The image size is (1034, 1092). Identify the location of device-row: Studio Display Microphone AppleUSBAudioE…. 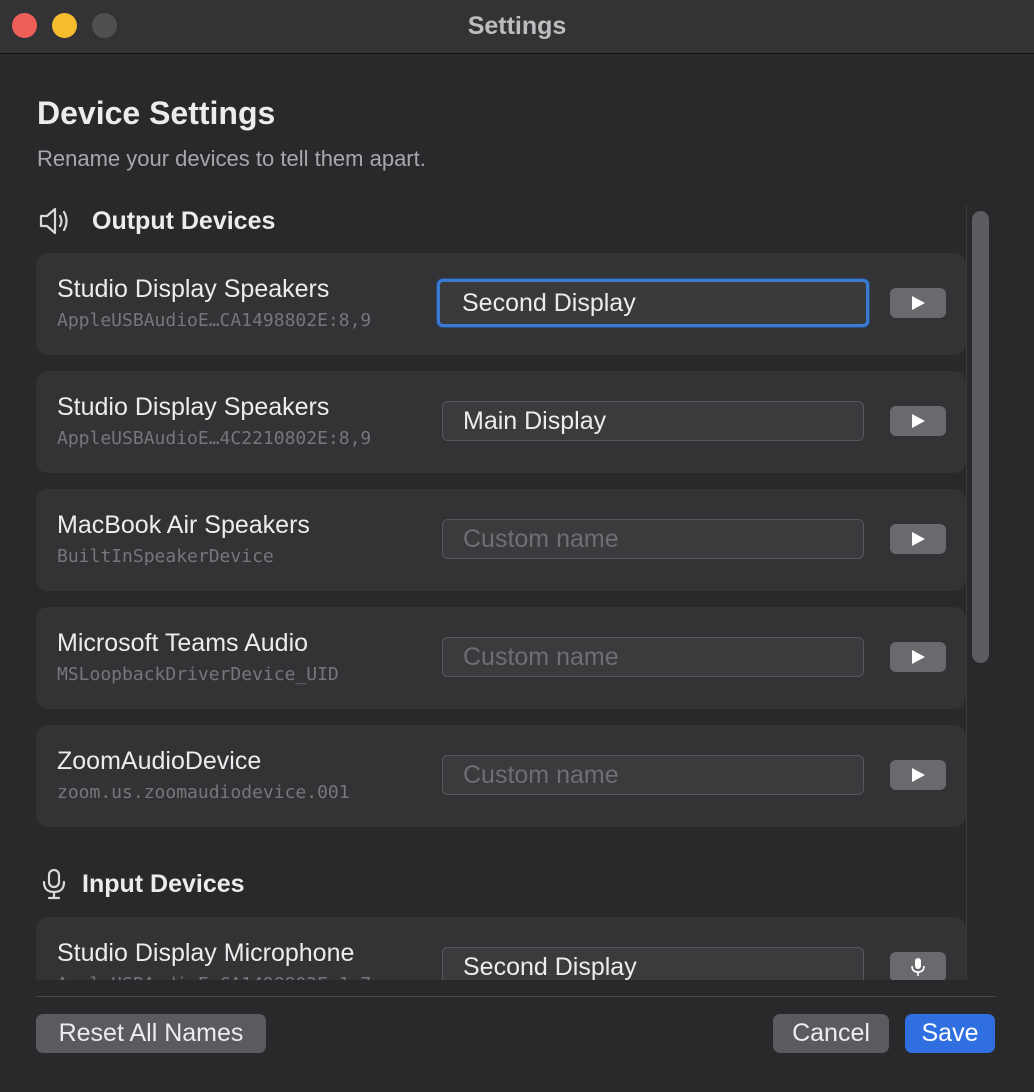
(501, 948).